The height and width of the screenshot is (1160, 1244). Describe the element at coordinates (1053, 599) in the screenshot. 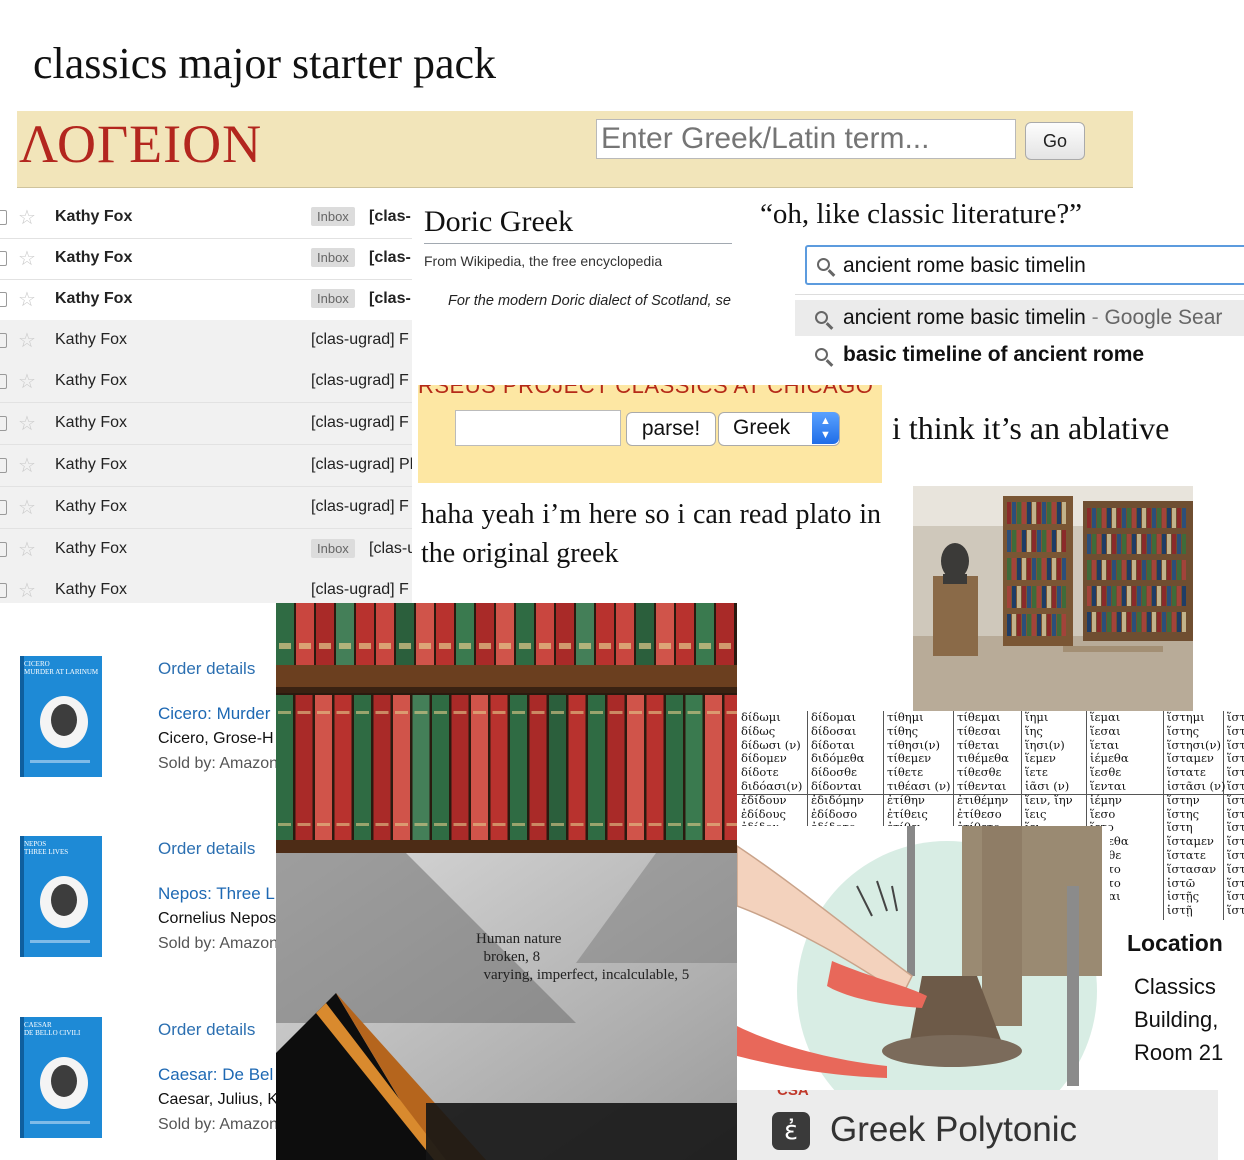

I see `library-photo` at that location.